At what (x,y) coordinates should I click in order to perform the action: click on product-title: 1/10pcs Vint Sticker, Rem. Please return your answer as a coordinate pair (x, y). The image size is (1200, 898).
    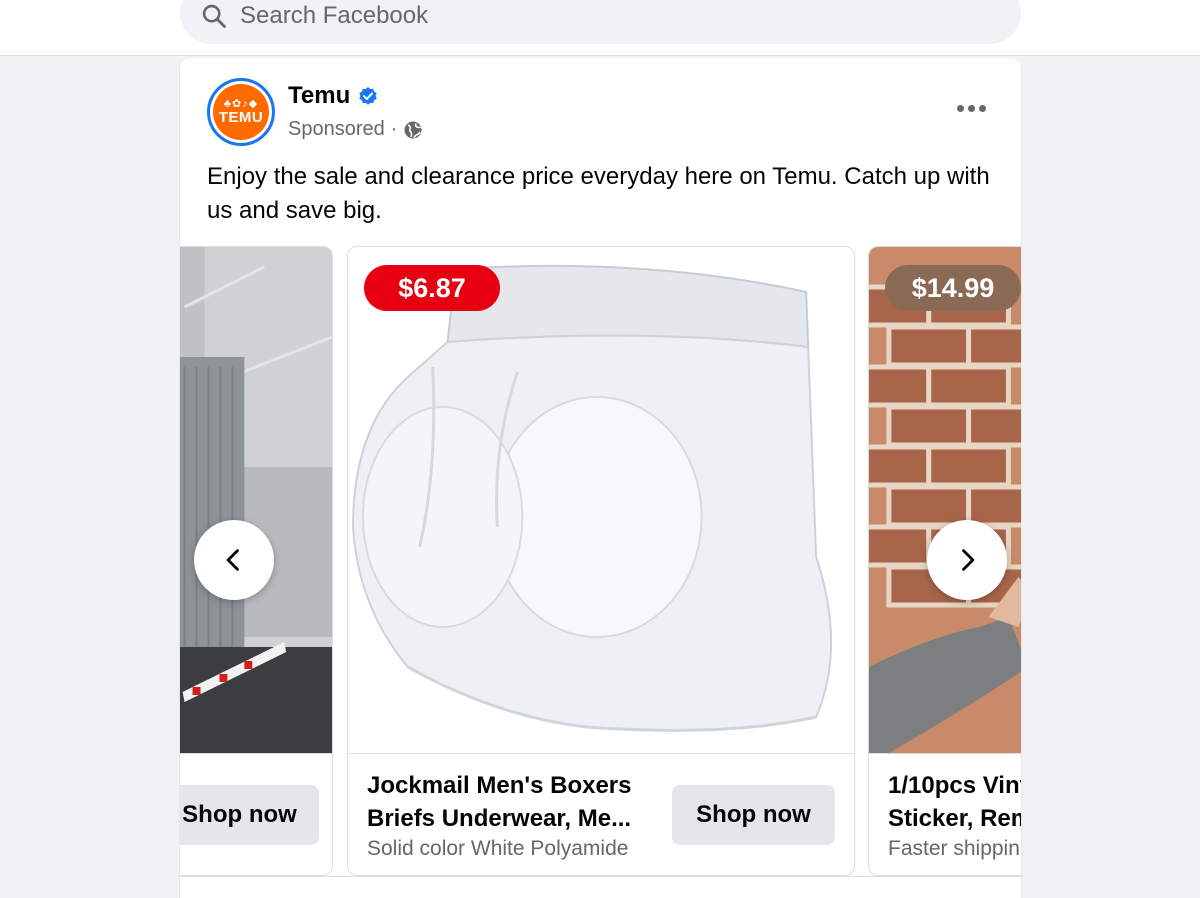
    Looking at the image, I should click on (954, 802).